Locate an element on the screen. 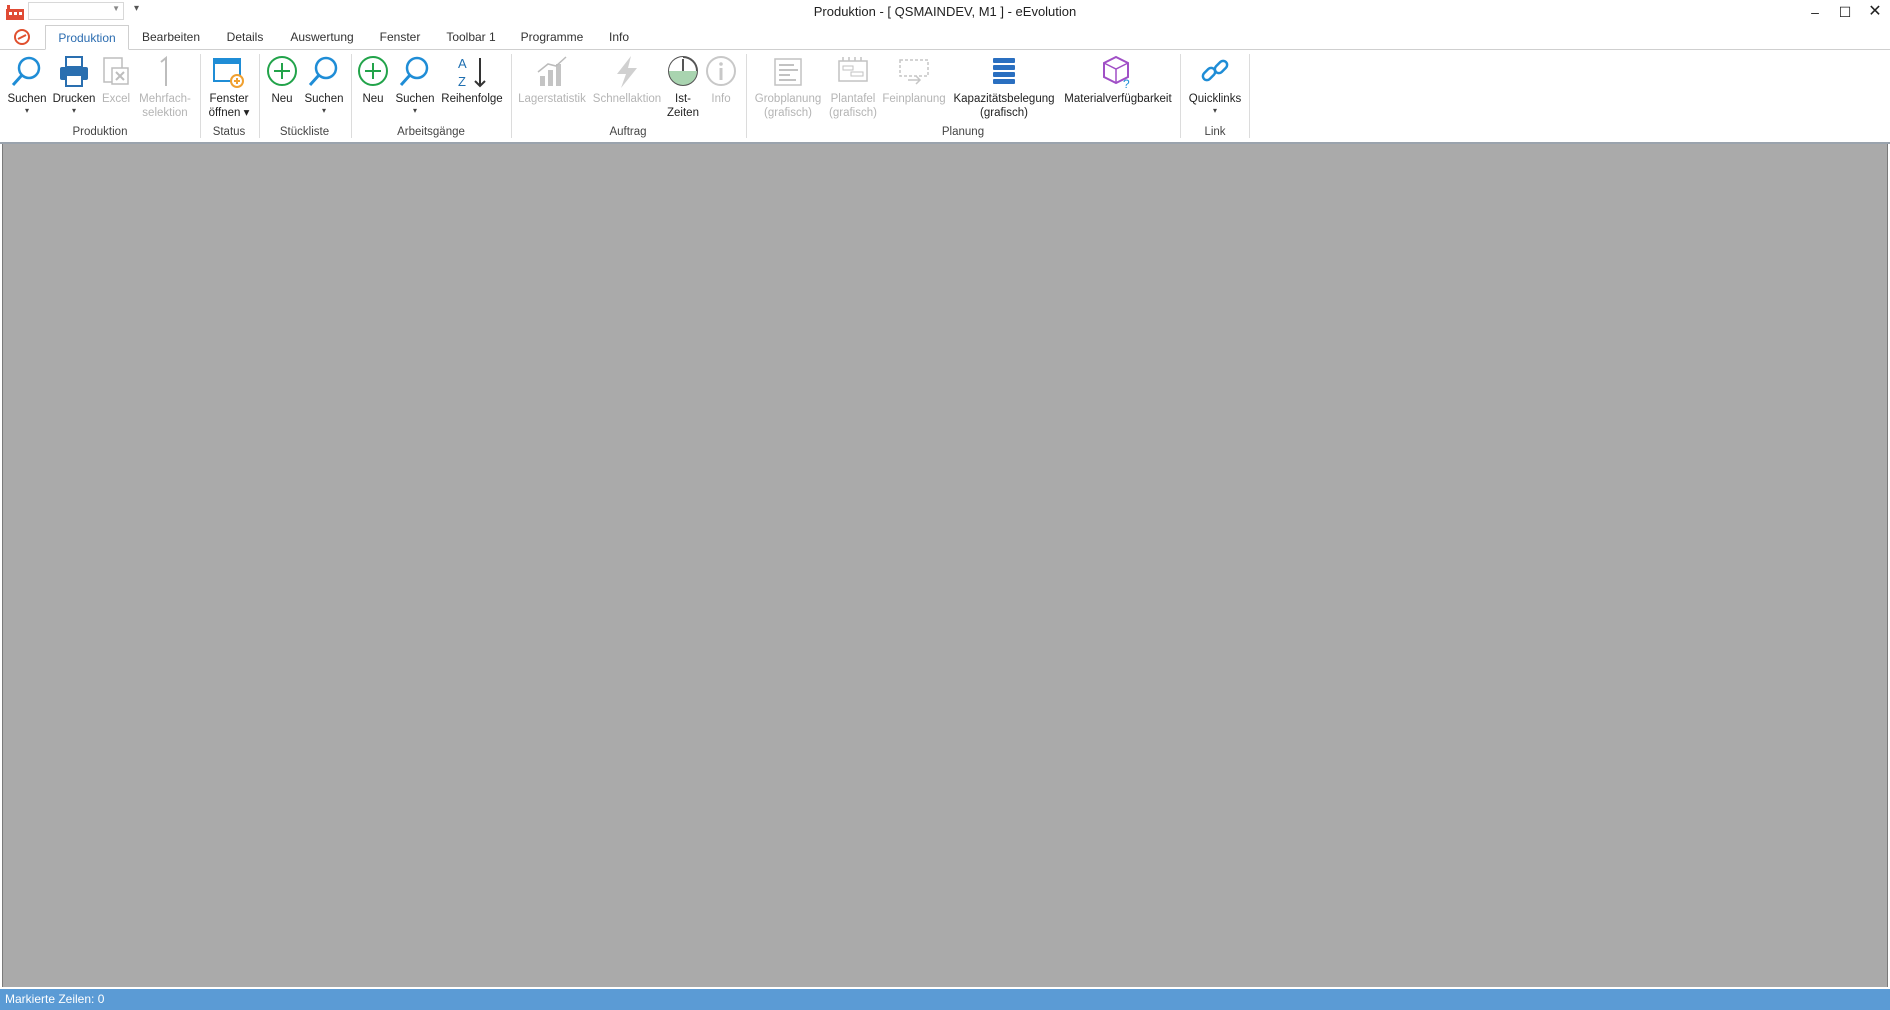  tab-details: Details is located at coordinates (245, 37).